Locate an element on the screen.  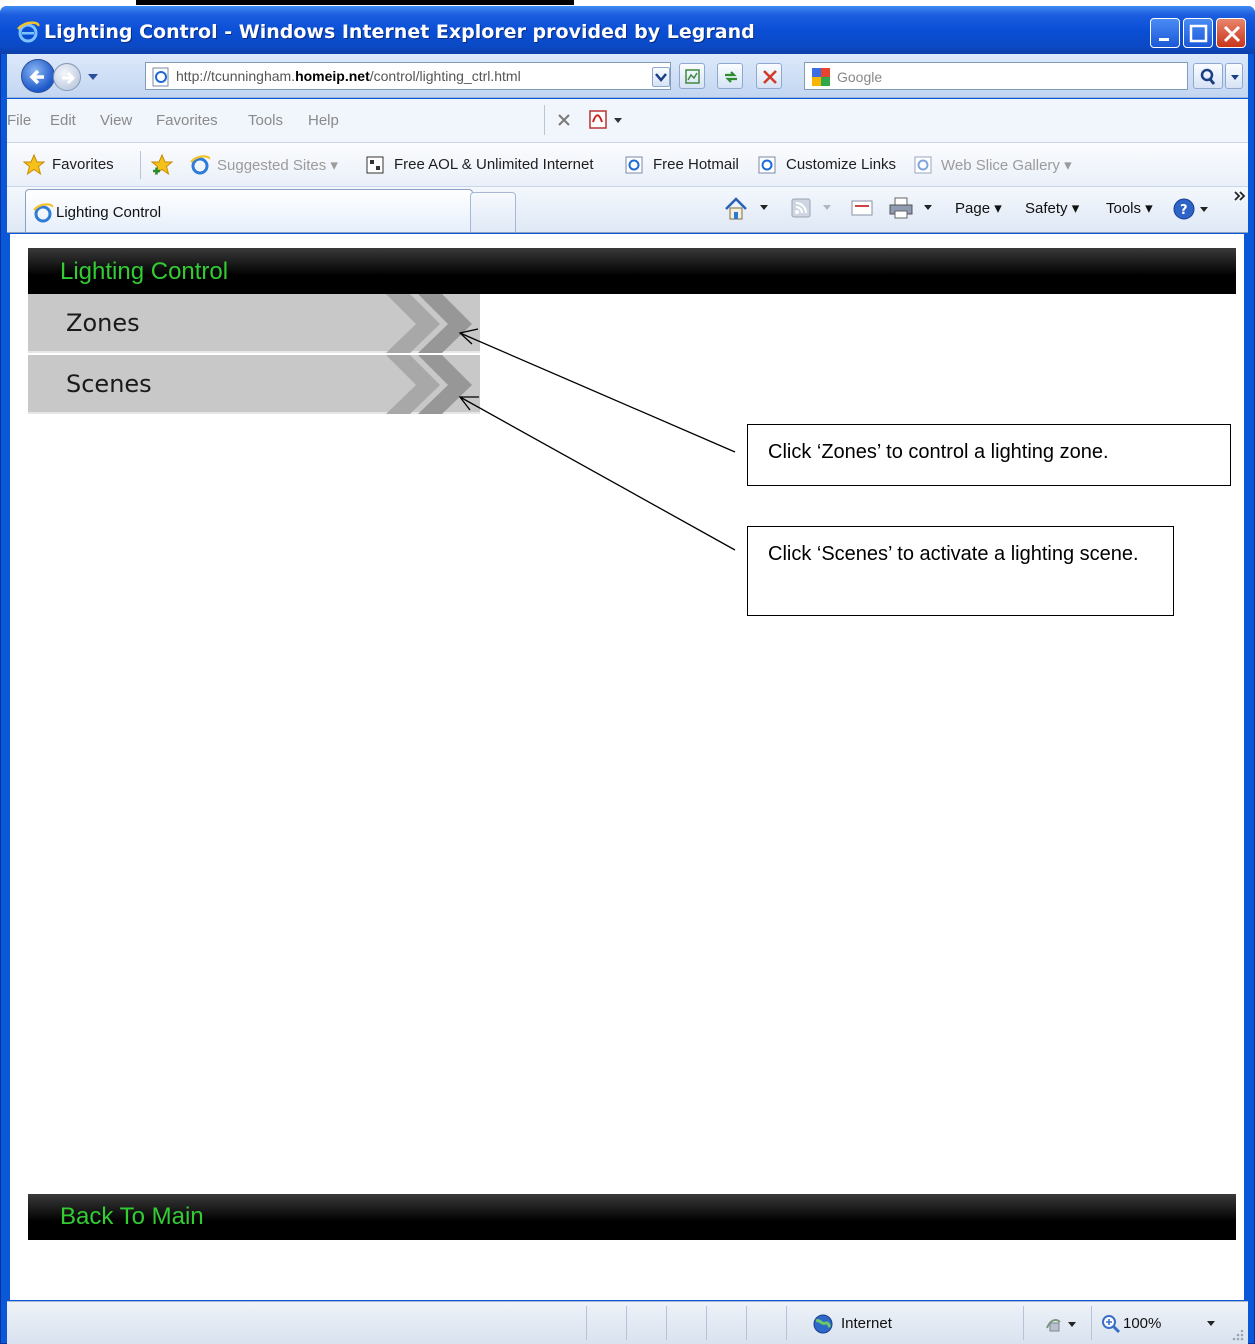
safety-menu: Safety ▾ is located at coordinates (1052, 208).